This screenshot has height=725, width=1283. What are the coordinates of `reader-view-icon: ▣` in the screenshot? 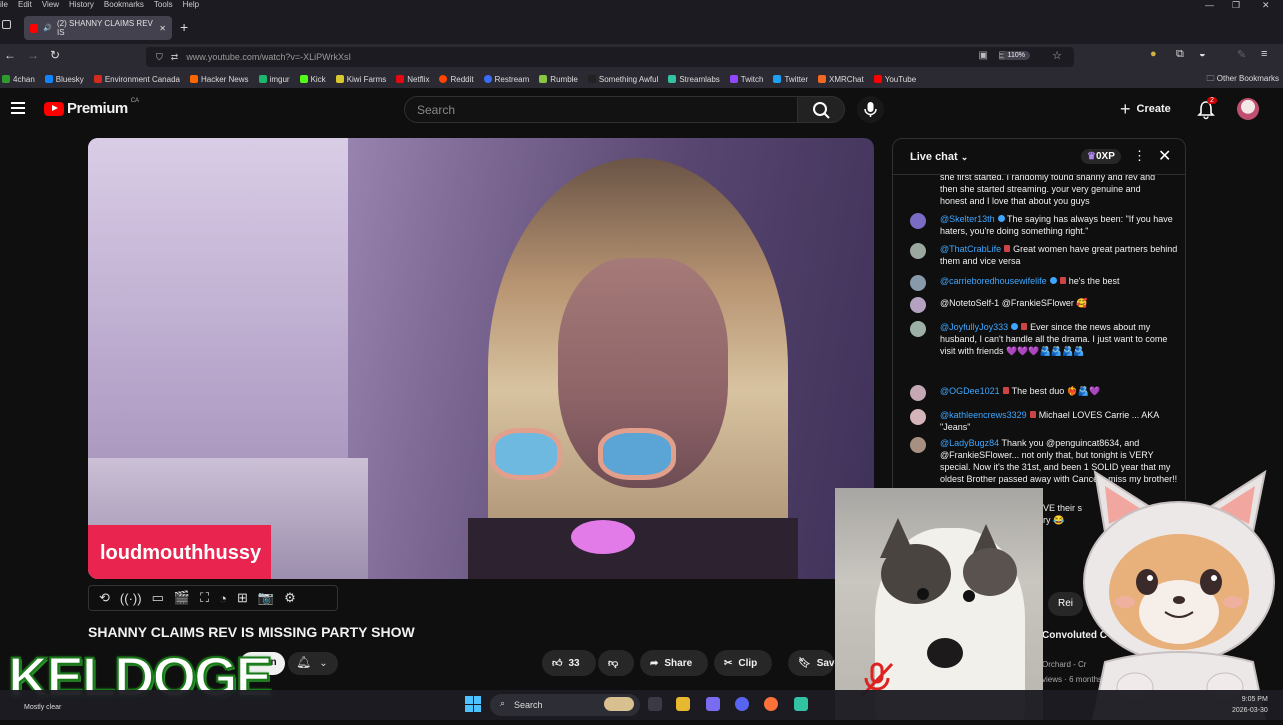 It's located at (983, 55).